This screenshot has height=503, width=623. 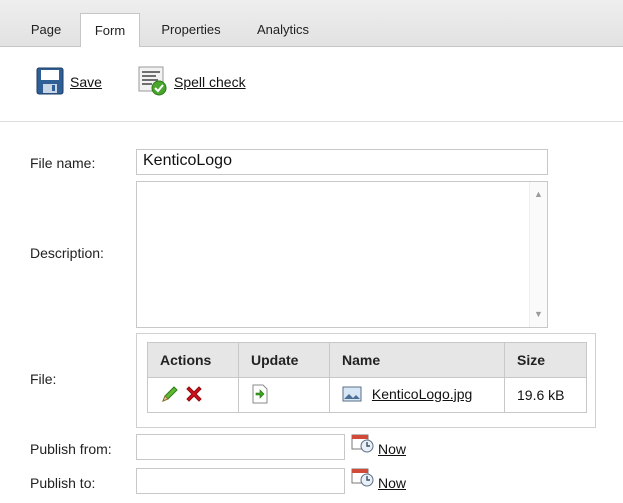 What do you see at coordinates (63, 163) in the screenshot?
I see `file-name-label: File name:` at bounding box center [63, 163].